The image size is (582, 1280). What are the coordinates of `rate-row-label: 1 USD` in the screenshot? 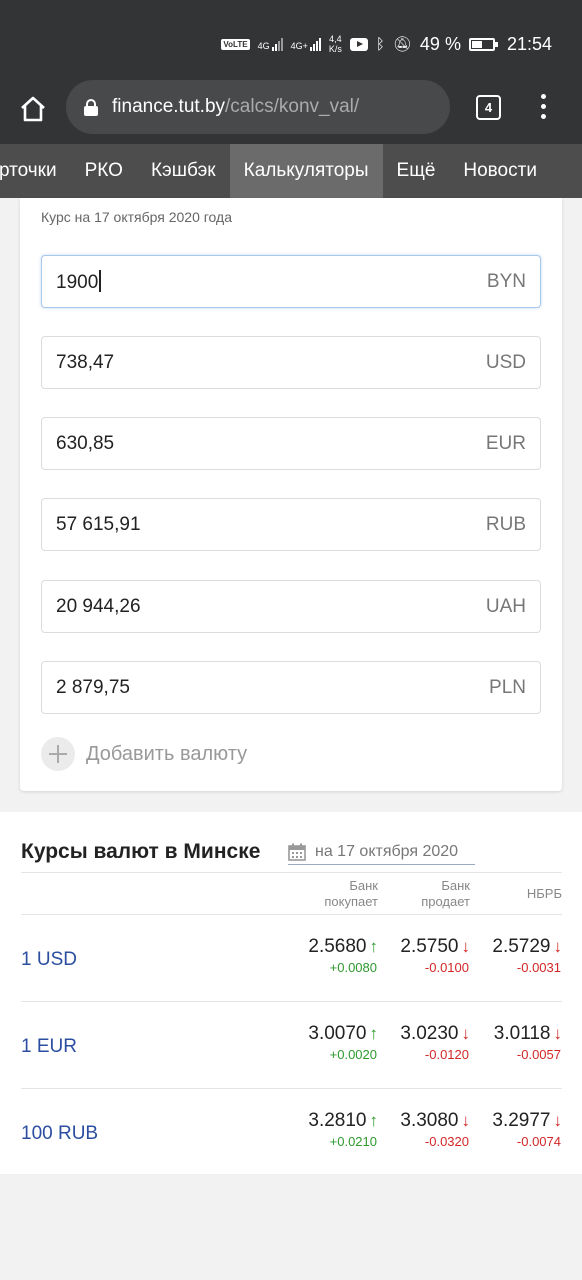 It's located at (49, 960).